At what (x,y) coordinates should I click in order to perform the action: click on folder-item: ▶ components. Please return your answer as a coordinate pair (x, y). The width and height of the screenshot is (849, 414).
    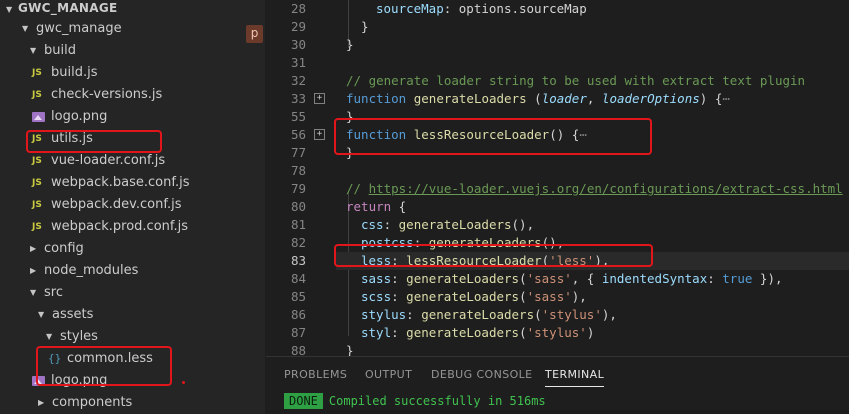
    Looking at the image, I should click on (132, 403).